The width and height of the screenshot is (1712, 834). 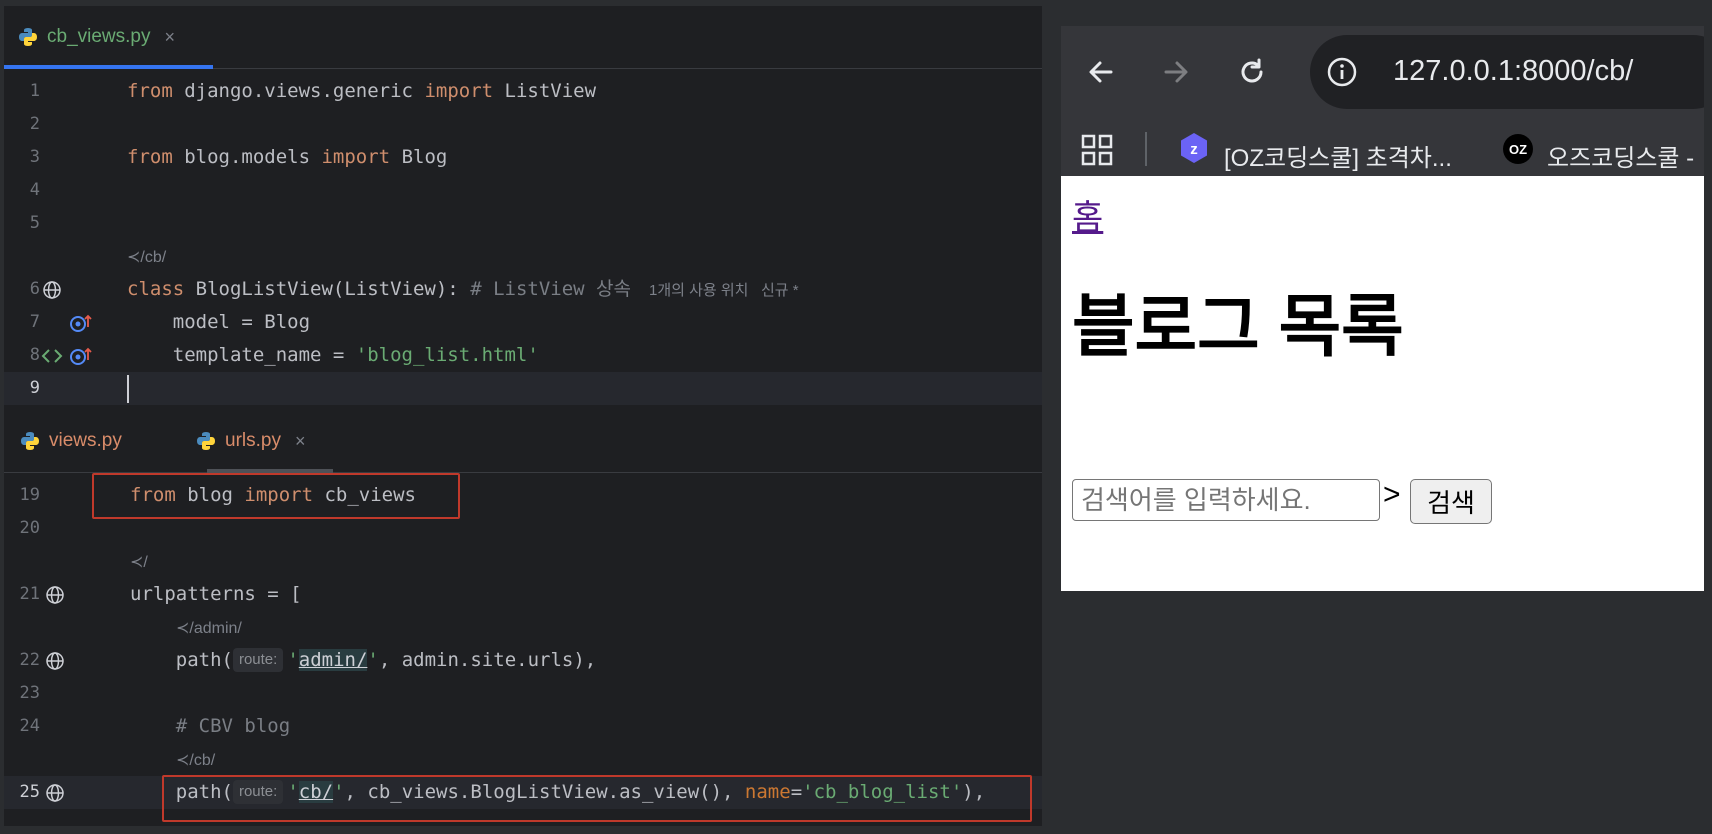 I want to click on editor-tabbar-top: cb_views.py ×, so click(x=523, y=37).